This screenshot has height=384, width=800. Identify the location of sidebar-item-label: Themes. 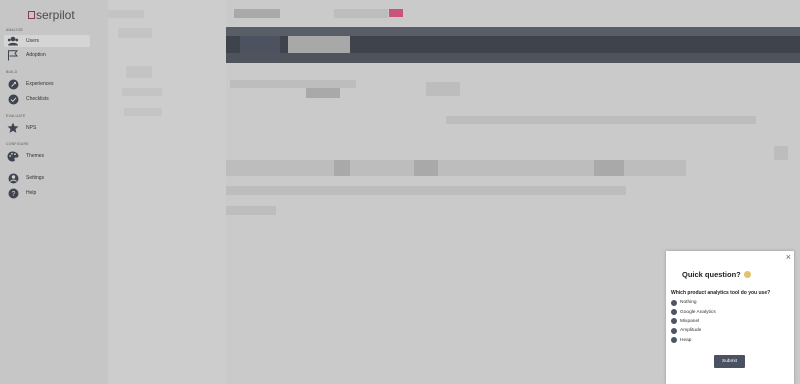
(35, 156).